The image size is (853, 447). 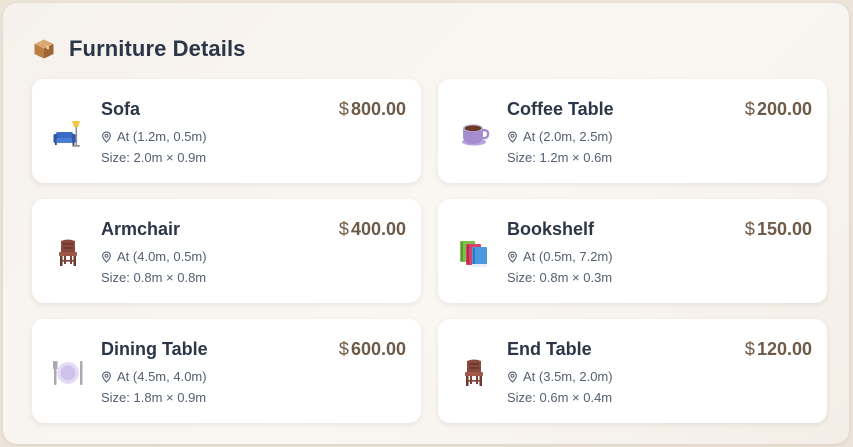 What do you see at coordinates (568, 256) in the screenshot?
I see `location-text: At (0.5m, 7.2m)` at bounding box center [568, 256].